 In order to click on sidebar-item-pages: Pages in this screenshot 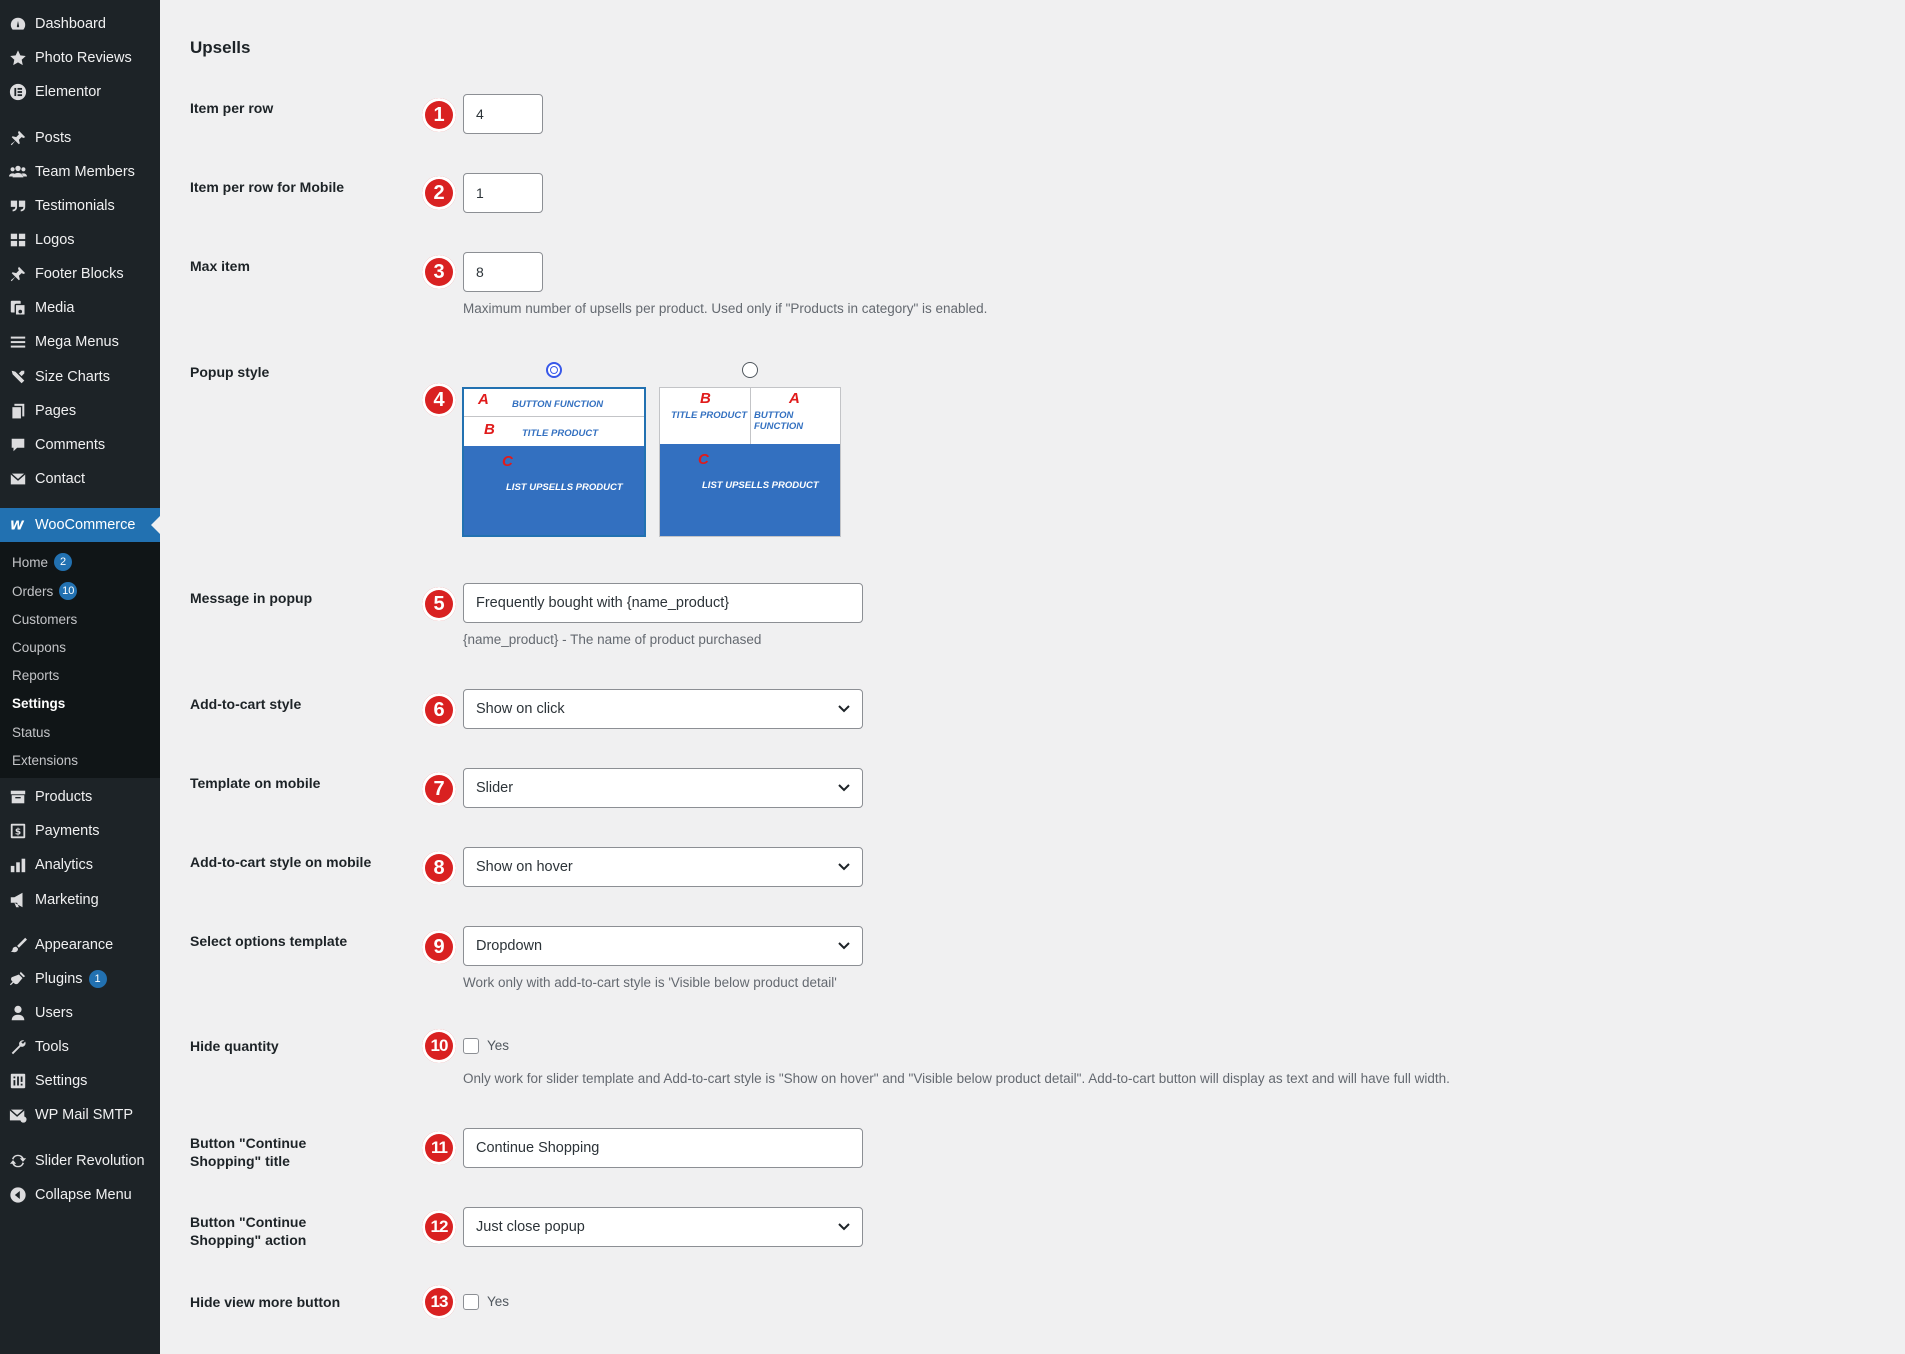, I will do `click(80, 411)`.